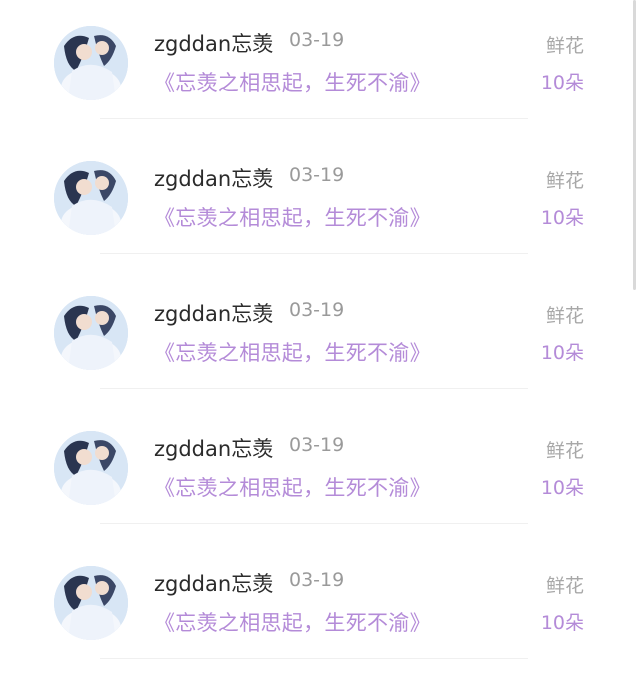 Image resolution: width=640 pixels, height=674 pixels. What do you see at coordinates (634, 145) in the screenshot?
I see `scrollbar` at bounding box center [634, 145].